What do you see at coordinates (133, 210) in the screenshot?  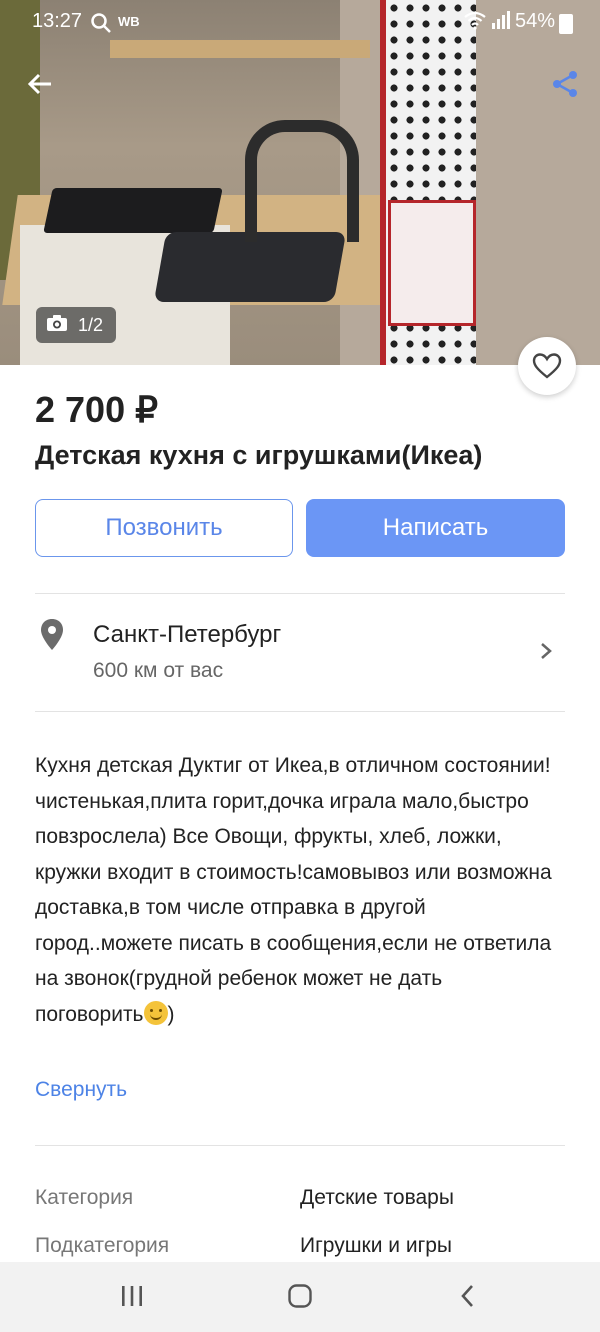 I see `photo-stove` at bounding box center [133, 210].